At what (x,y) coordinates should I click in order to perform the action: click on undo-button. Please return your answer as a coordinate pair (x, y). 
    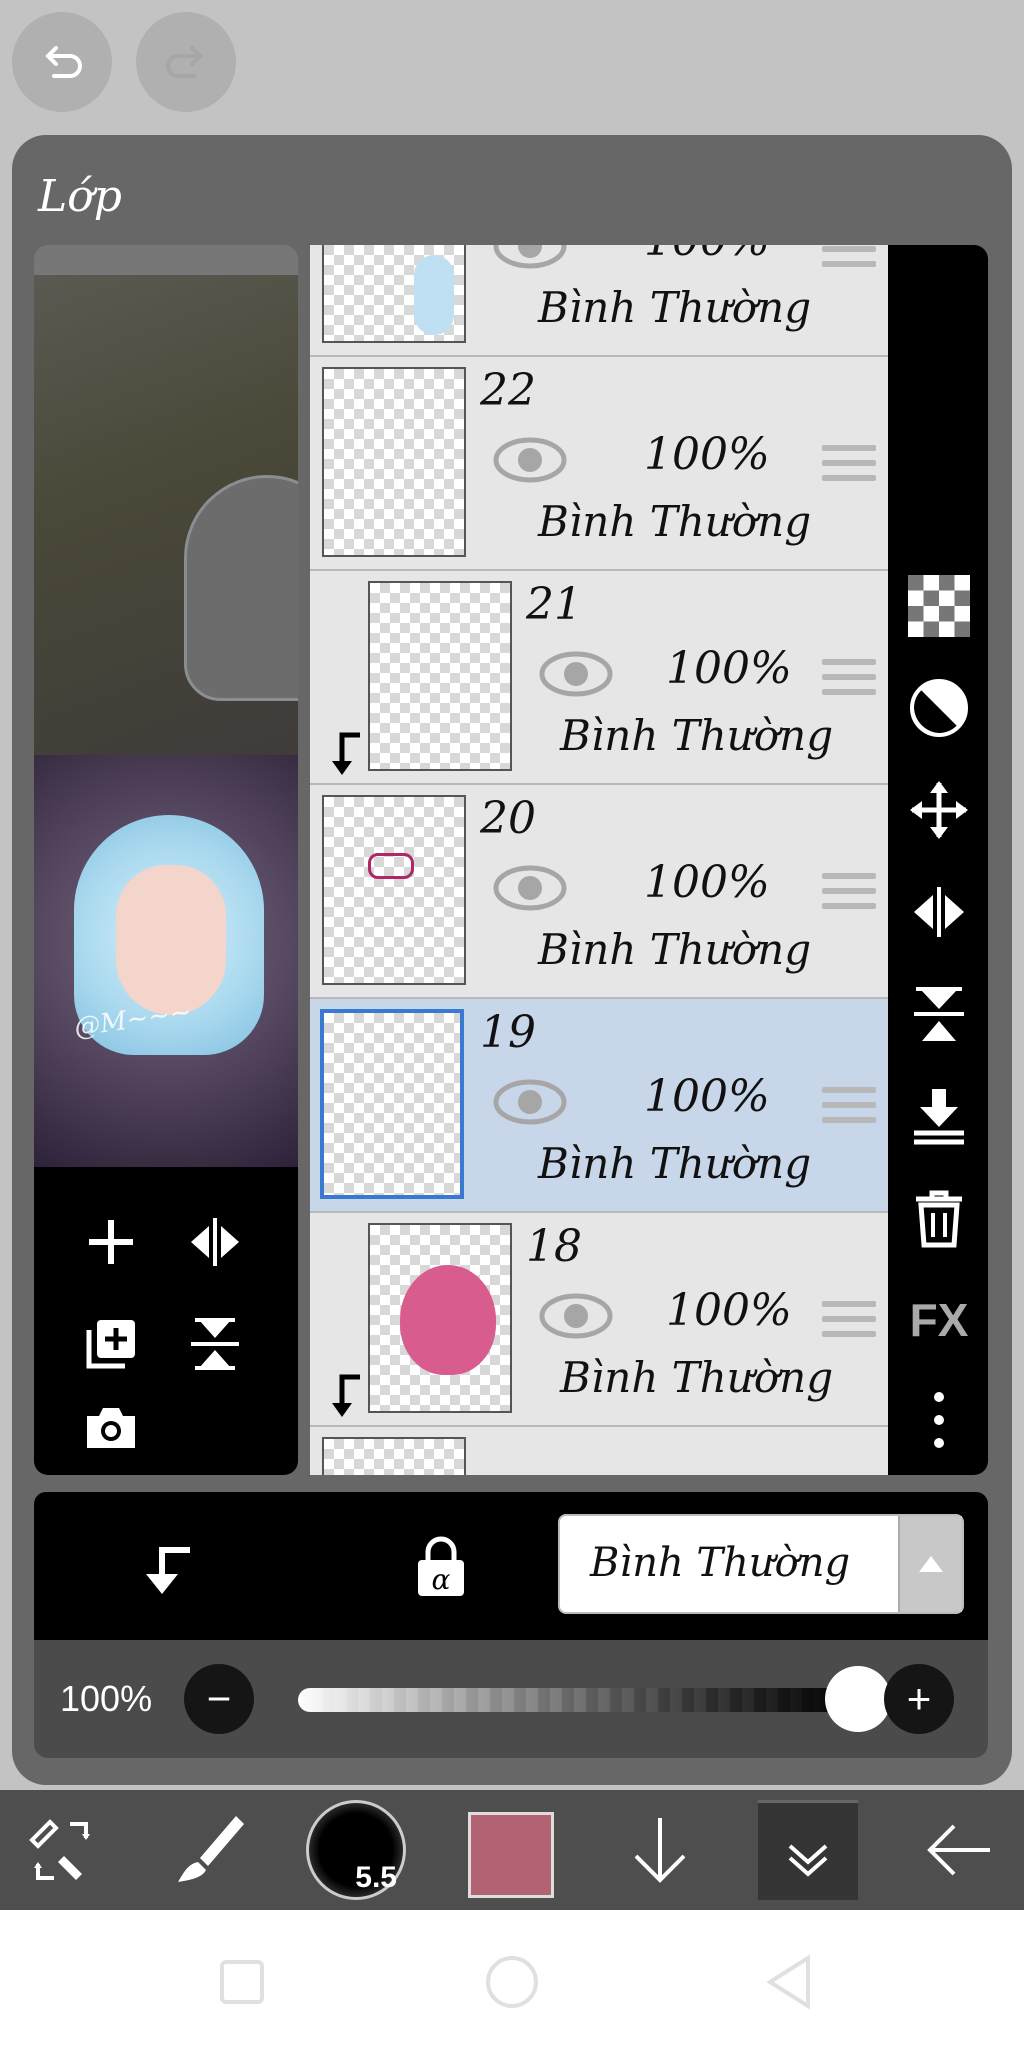
    Looking at the image, I should click on (62, 62).